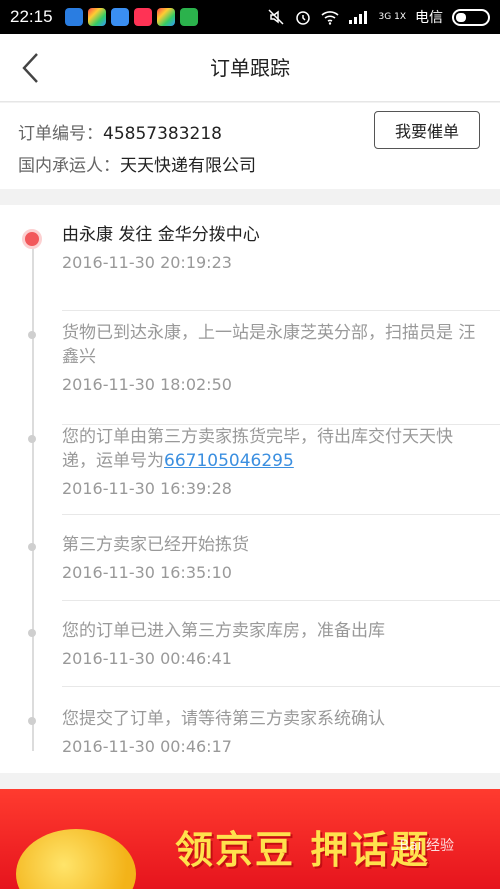  I want to click on chevron-left-icon, so click(30, 68).